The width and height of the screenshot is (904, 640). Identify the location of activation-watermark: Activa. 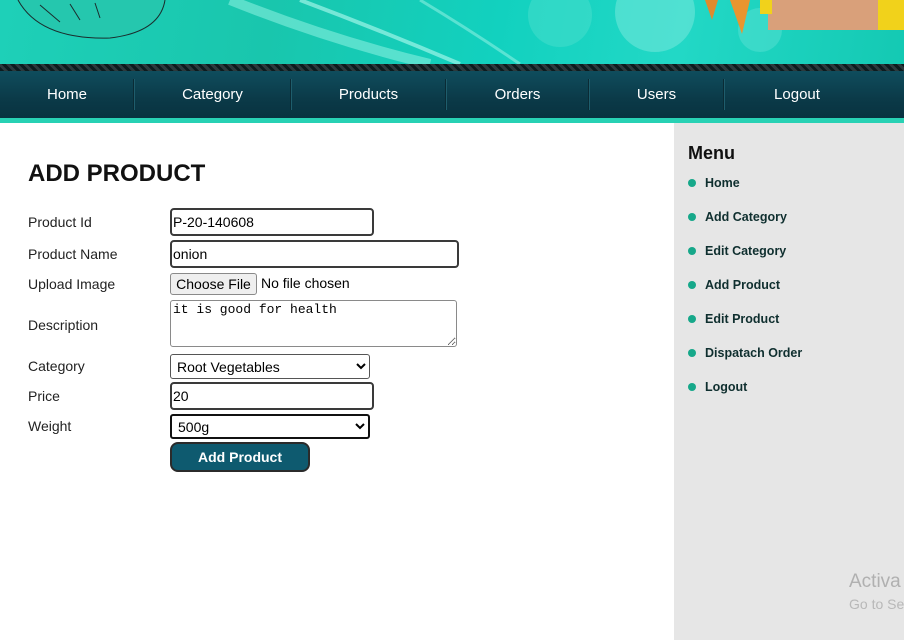
(875, 581).